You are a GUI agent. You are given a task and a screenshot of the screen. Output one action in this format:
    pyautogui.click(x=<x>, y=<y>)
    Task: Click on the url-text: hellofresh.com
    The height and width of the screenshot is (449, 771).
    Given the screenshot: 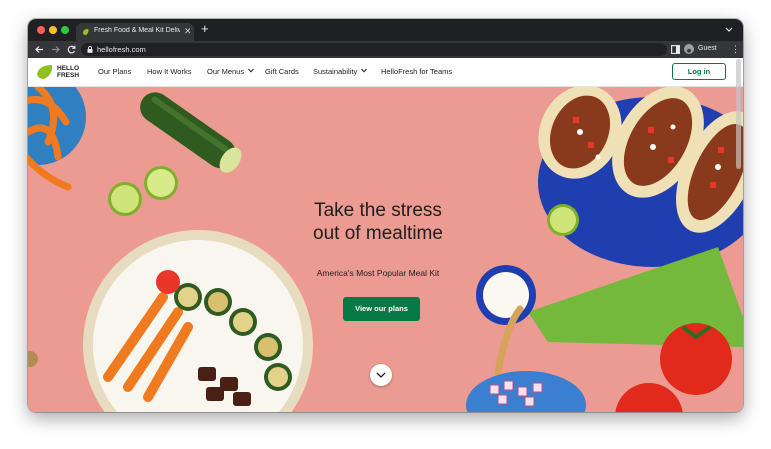 What is the action you would take?
    pyautogui.click(x=121, y=49)
    